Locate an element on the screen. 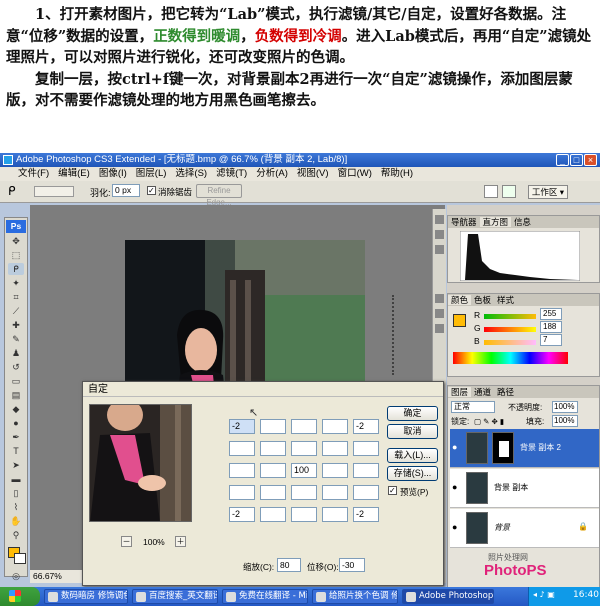 Image resolution: width=600 pixels, height=606 pixels. docs-icon is located at coordinates (509, 191).